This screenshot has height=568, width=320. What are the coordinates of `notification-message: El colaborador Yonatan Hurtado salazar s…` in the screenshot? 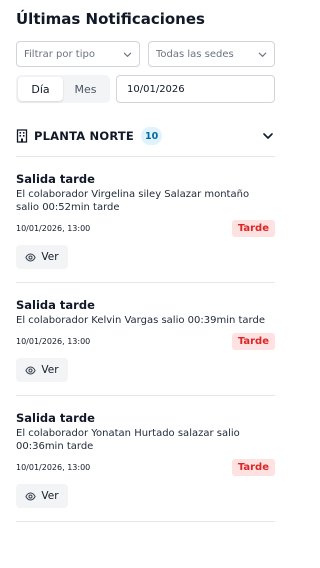 It's located at (128, 440).